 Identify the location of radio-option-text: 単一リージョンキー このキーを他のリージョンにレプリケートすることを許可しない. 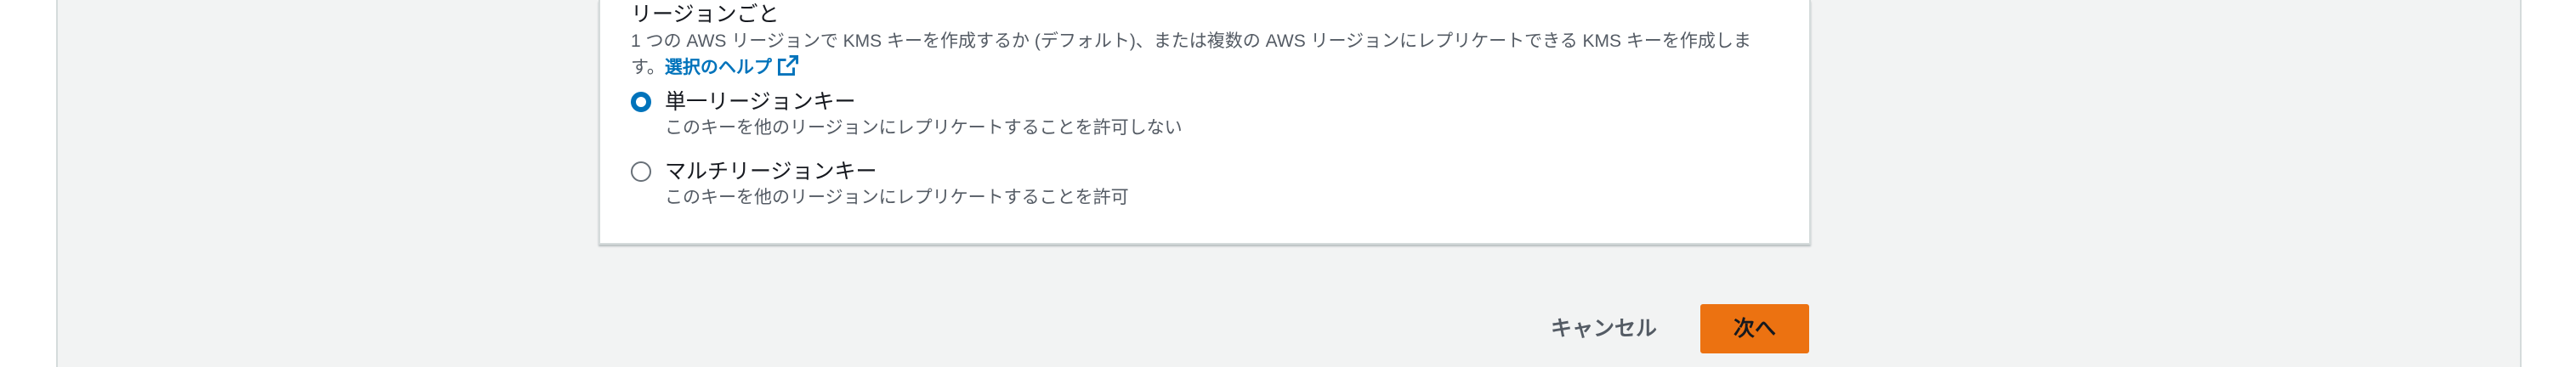
(924, 115).